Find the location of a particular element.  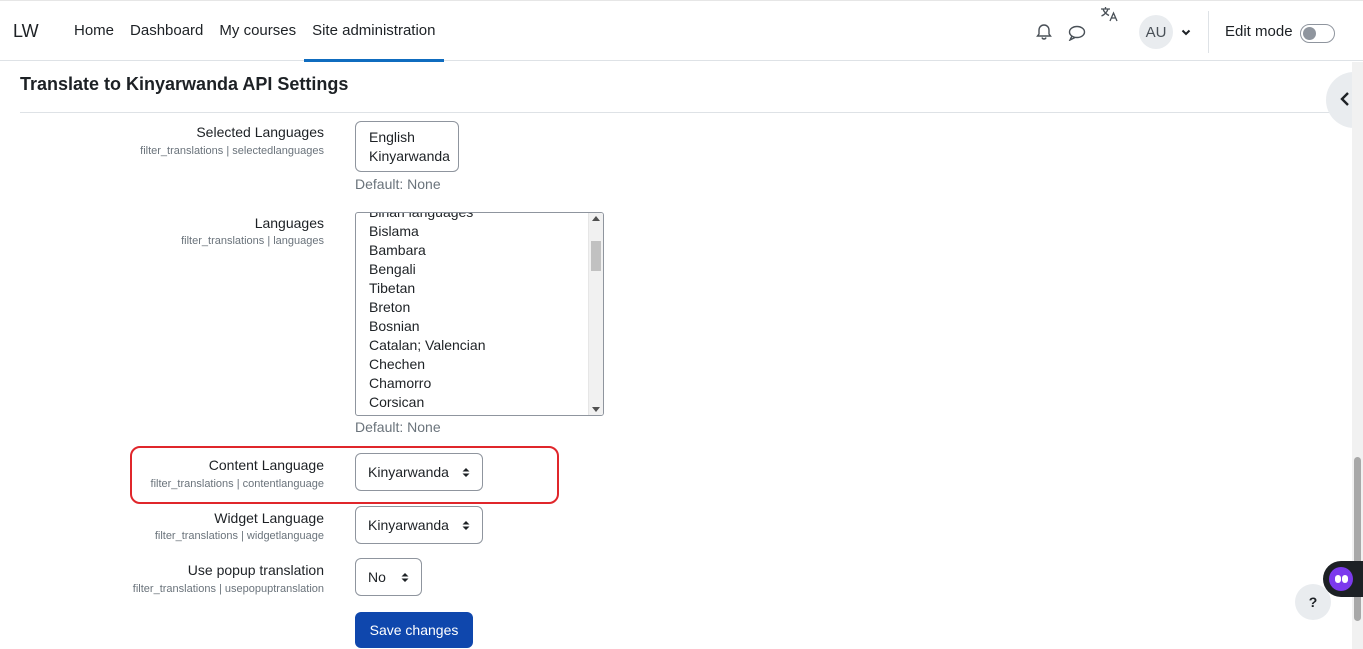

languages-scroll-thumb is located at coordinates (596, 256).